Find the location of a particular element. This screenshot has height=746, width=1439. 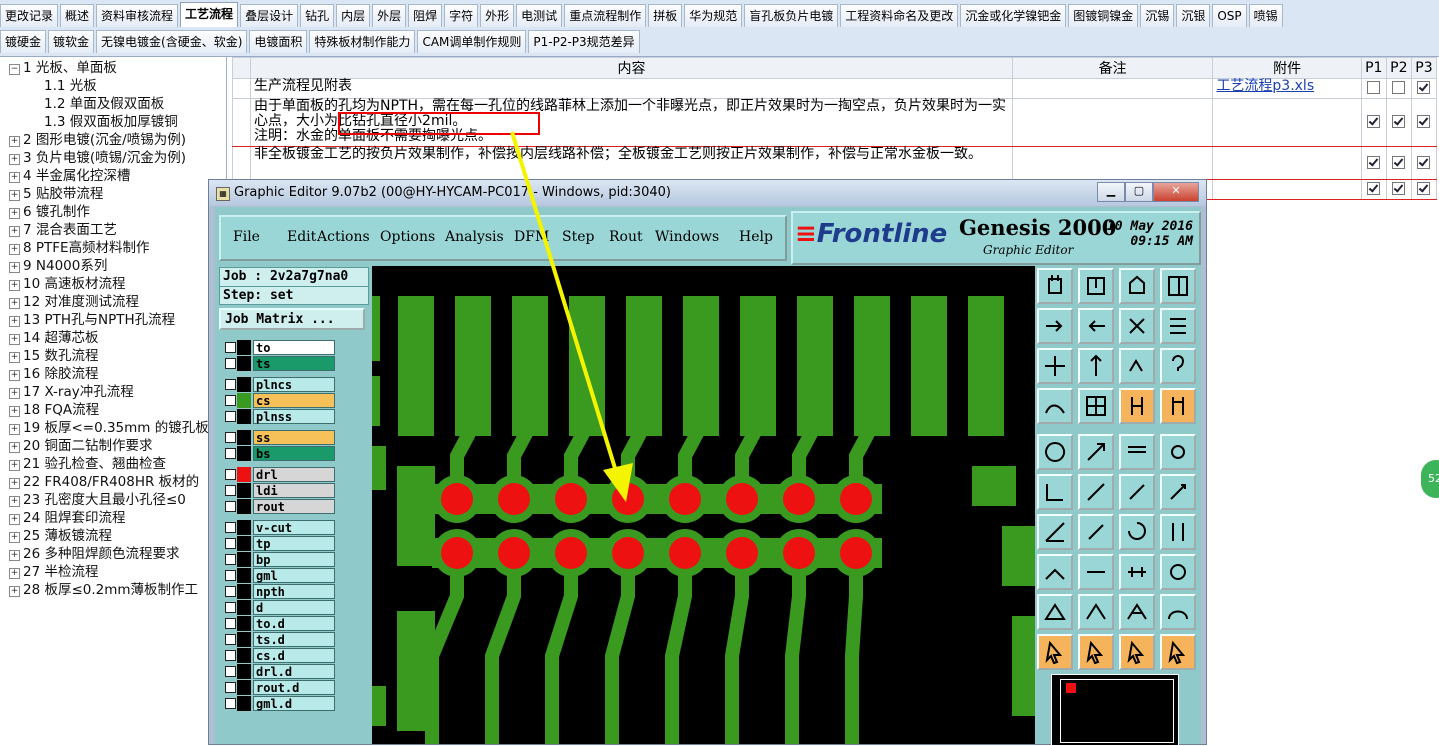

layer-name: ts is located at coordinates (294, 363).